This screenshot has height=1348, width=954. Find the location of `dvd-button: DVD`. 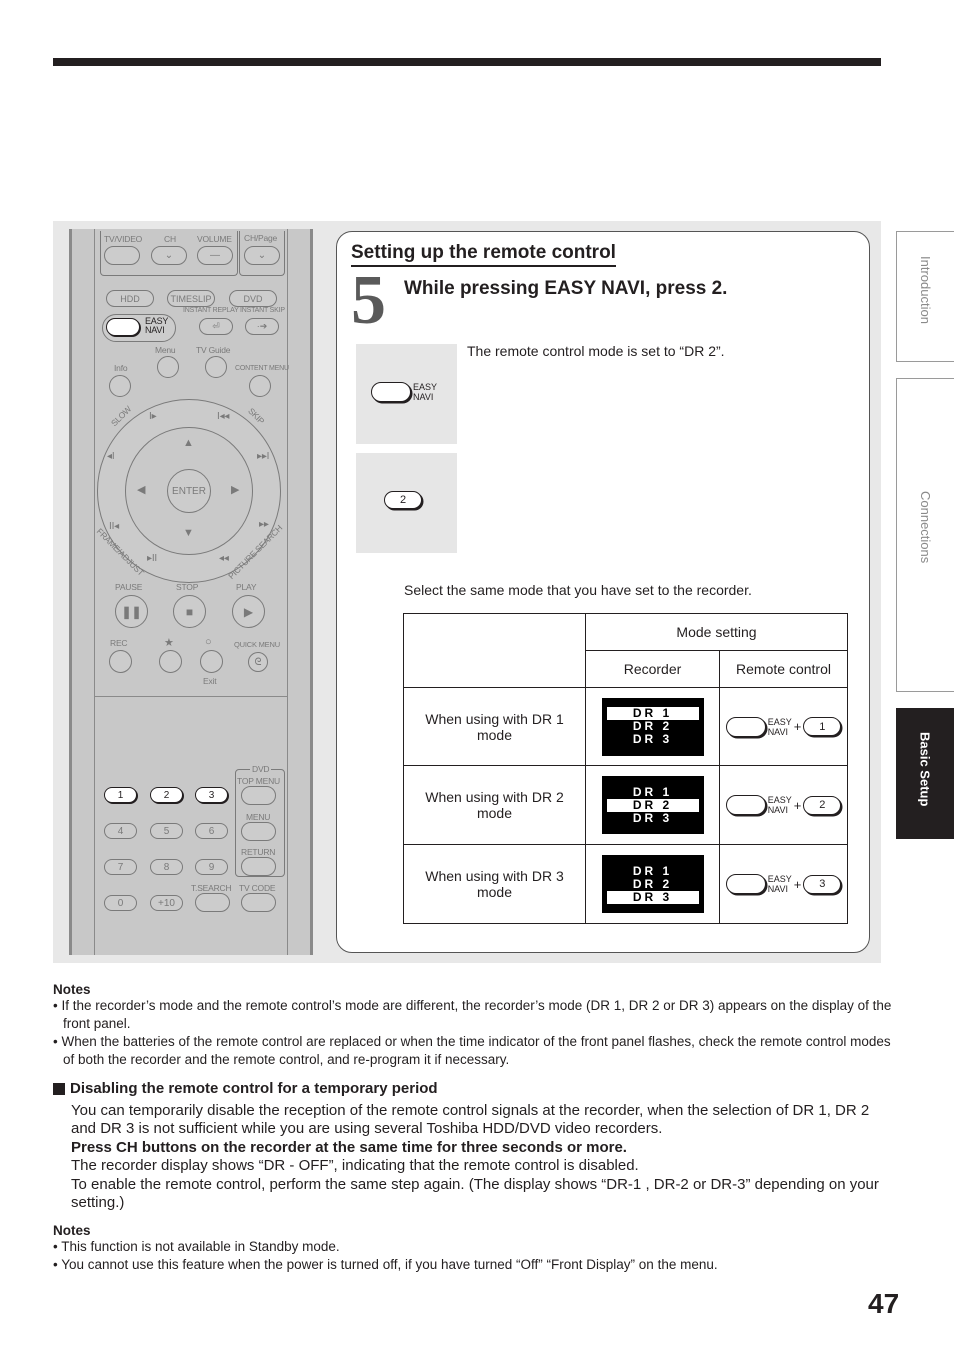

dvd-button: DVD is located at coordinates (253, 298).